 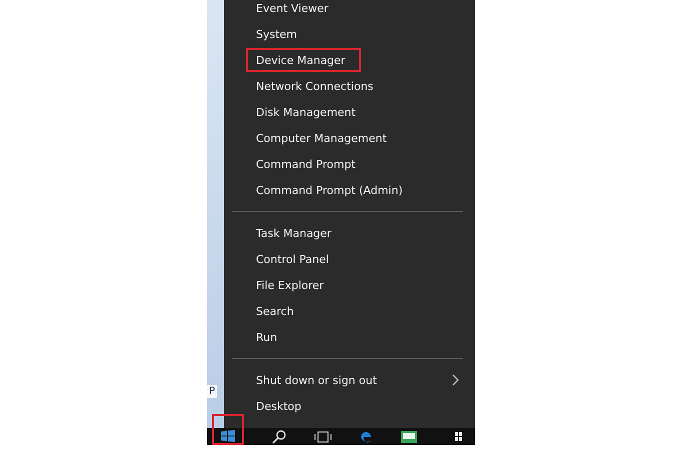 What do you see at coordinates (278, 311) in the screenshot?
I see `menu-item: Search` at bounding box center [278, 311].